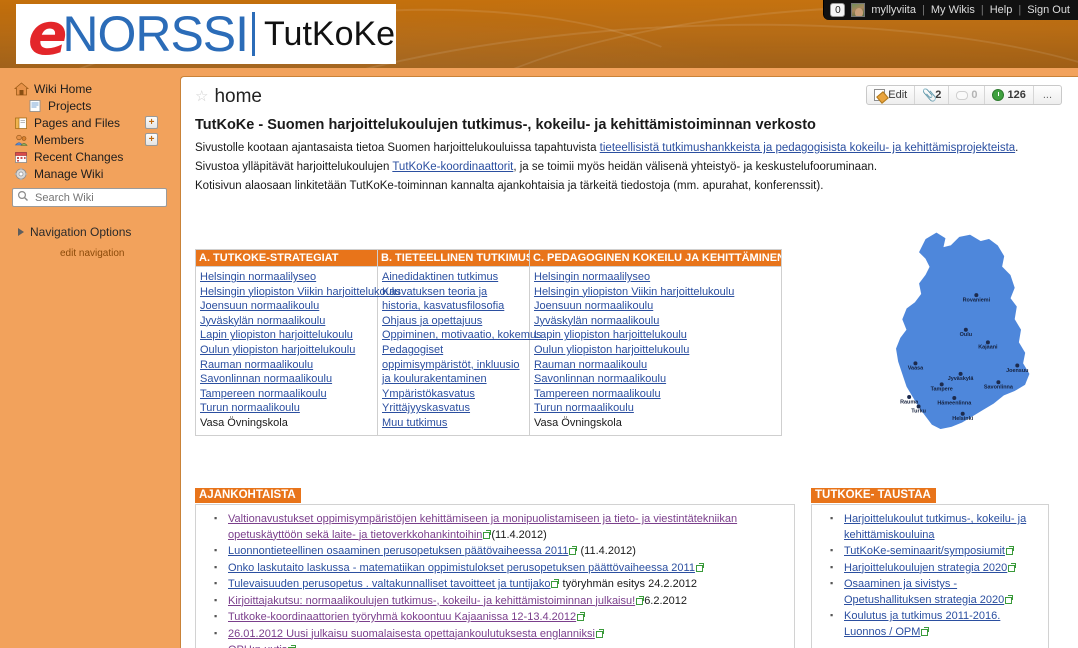 The image size is (1078, 648). Describe the element at coordinates (597, 394) in the screenshot. I see `category-c-link: Tampereen normaalikoulu` at that location.